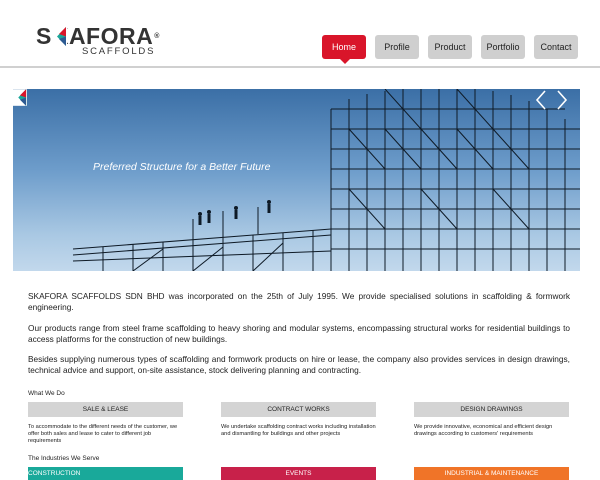 Image resolution: width=600 pixels, height=480 pixels. I want to click on nav-contact-button: Contact, so click(556, 47).